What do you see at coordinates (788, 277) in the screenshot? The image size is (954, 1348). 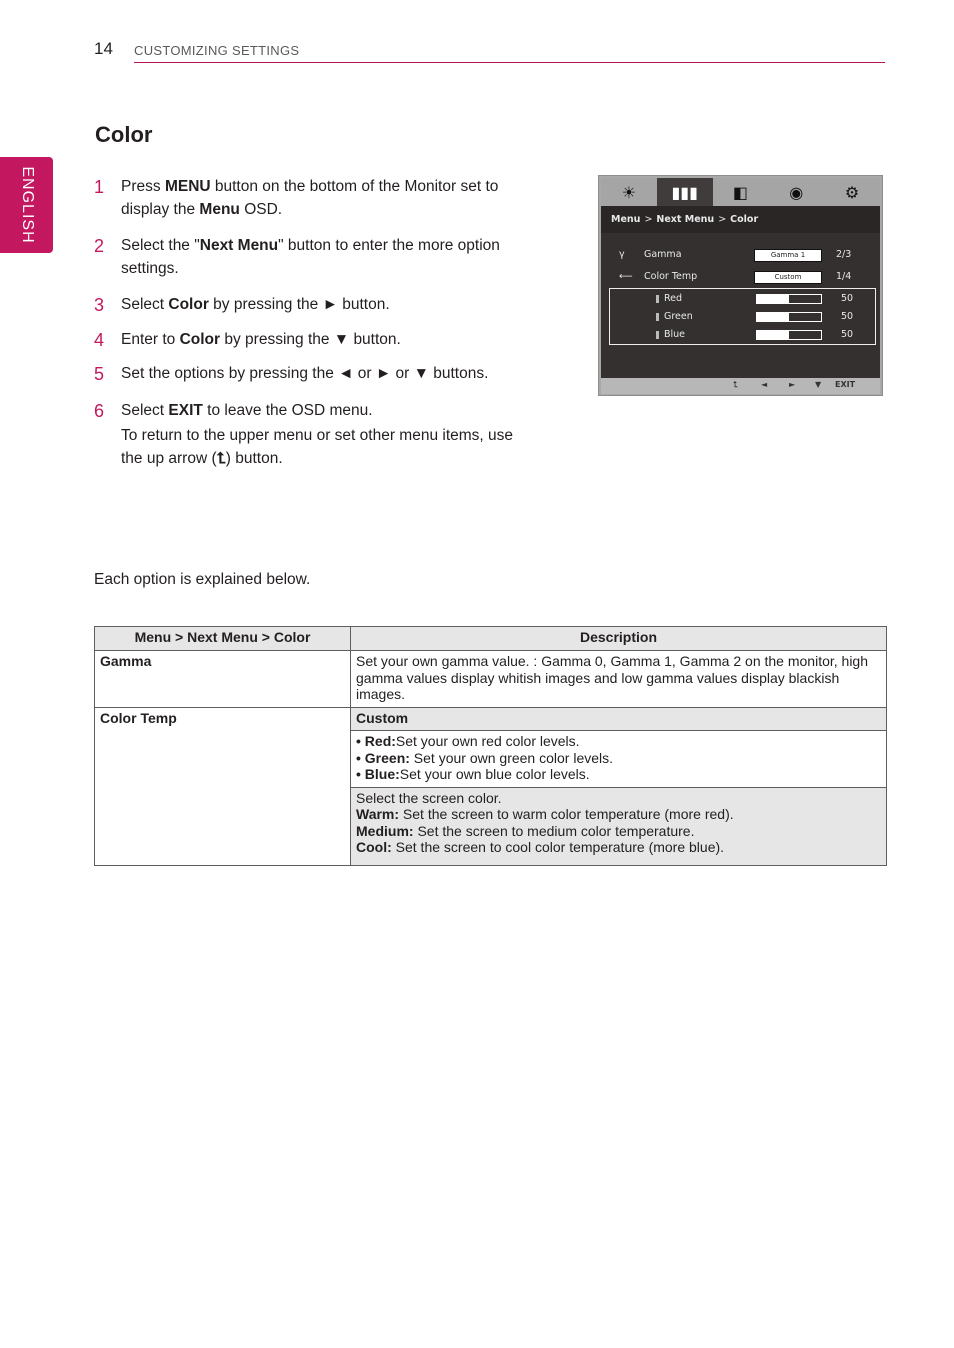 I see `osd-row-value: Custom` at bounding box center [788, 277].